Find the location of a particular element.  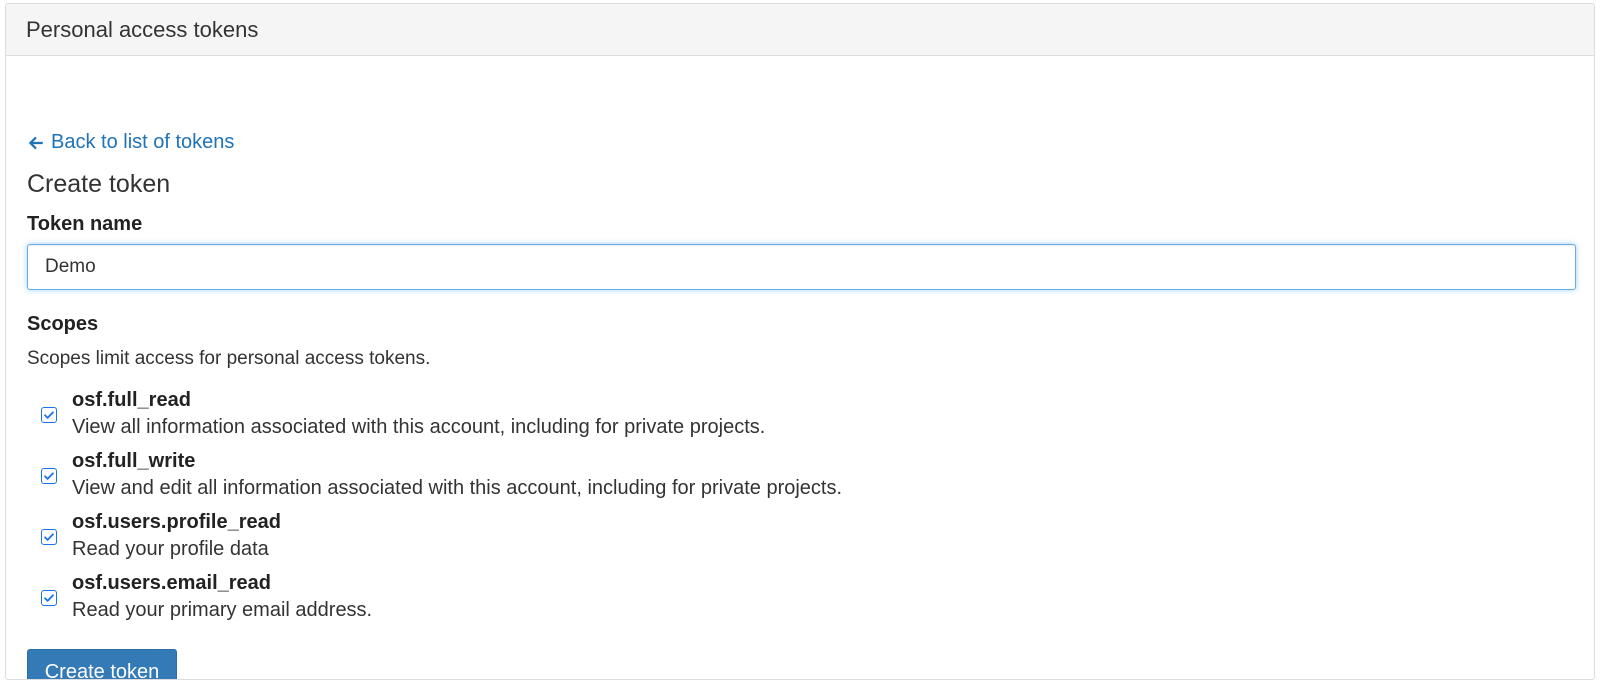

back-to-tokens-link: Back to list of tokens is located at coordinates (130, 142).